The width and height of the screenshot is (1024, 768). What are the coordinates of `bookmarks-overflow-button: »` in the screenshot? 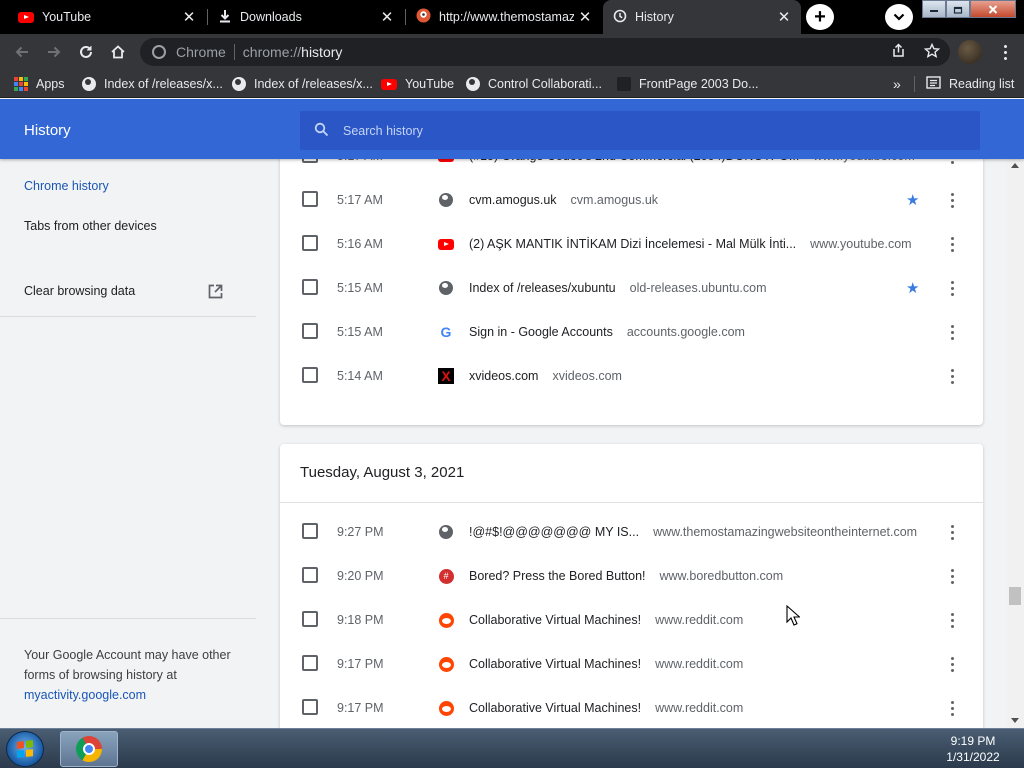 It's located at (897, 84).